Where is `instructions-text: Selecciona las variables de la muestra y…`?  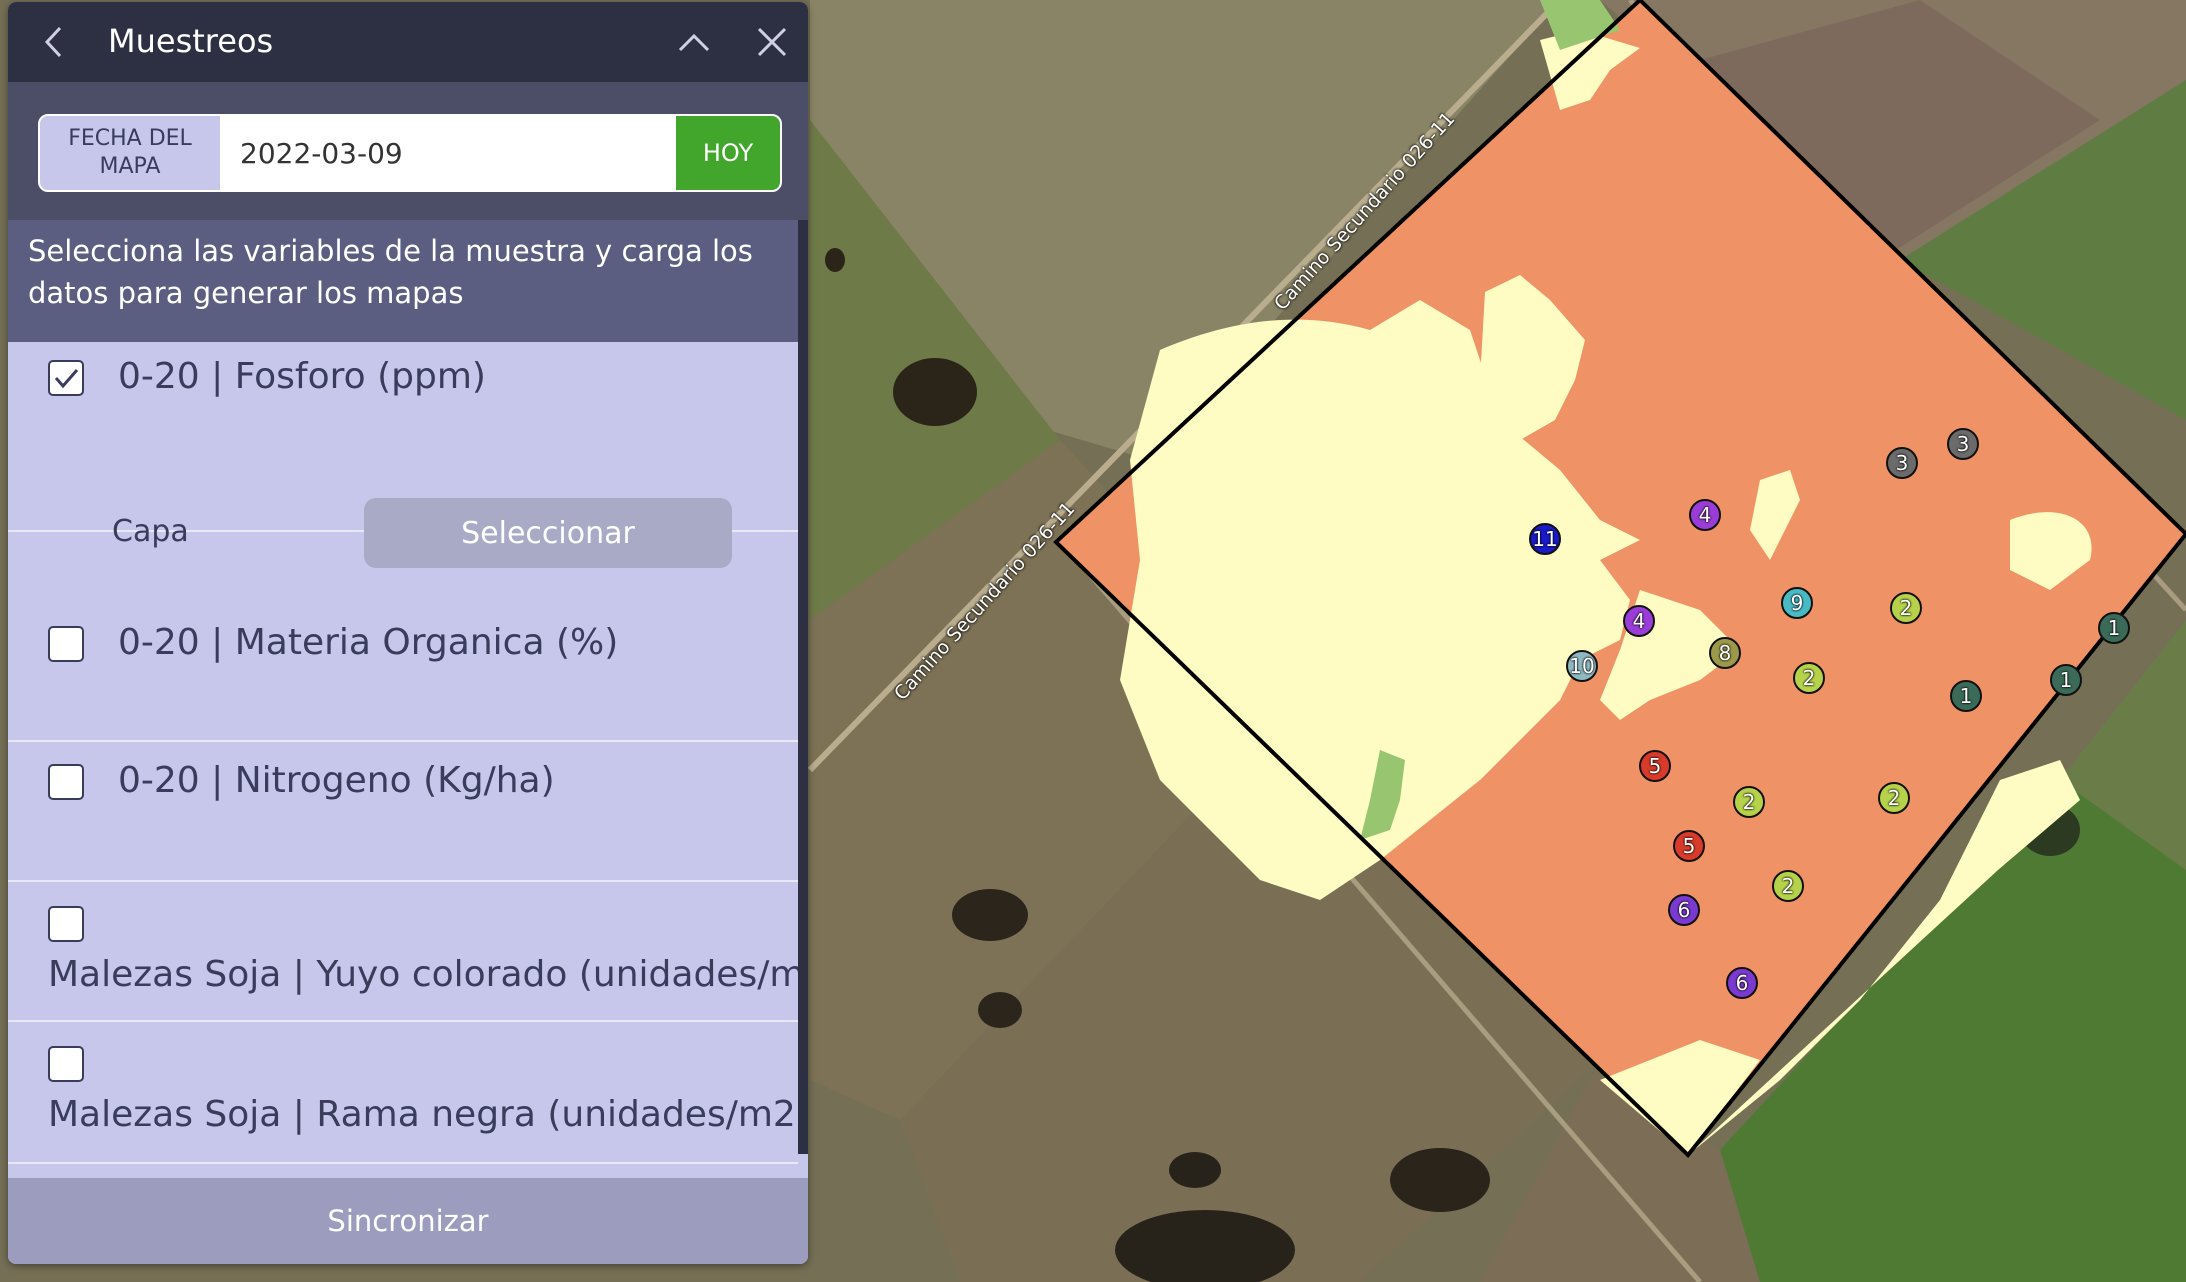 instructions-text: Selecciona las variables de la muestra y… is located at coordinates (403, 281).